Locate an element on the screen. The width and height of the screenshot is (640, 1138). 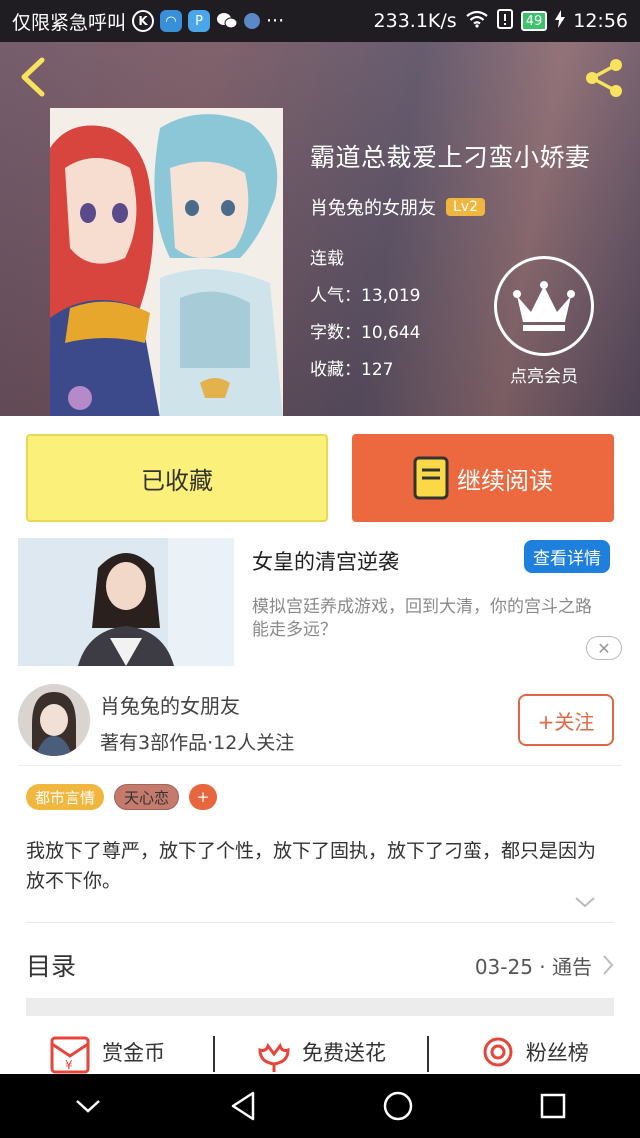
vip-button: 点亮会员 is located at coordinates (544, 321).